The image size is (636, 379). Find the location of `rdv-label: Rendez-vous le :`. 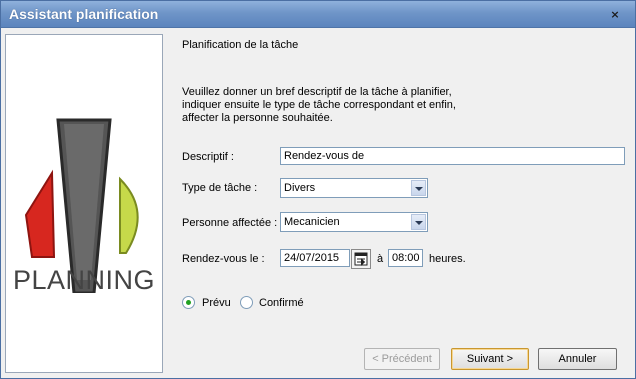

rdv-label: Rendez-vous le : is located at coordinates (223, 259).